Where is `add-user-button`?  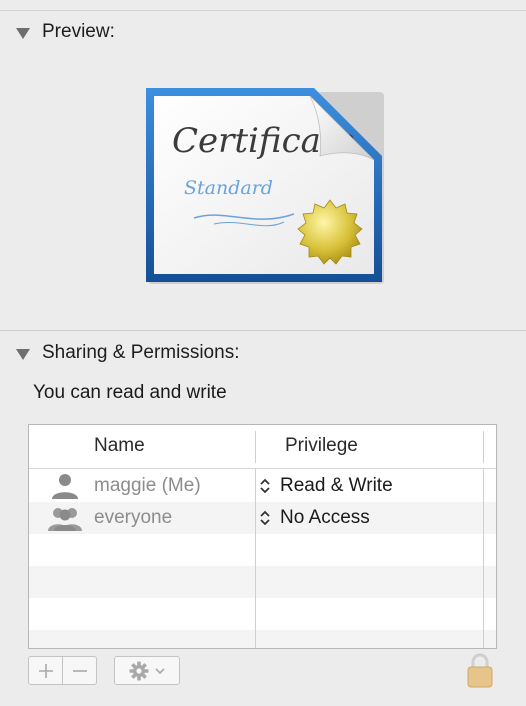
add-user-button is located at coordinates (45, 670).